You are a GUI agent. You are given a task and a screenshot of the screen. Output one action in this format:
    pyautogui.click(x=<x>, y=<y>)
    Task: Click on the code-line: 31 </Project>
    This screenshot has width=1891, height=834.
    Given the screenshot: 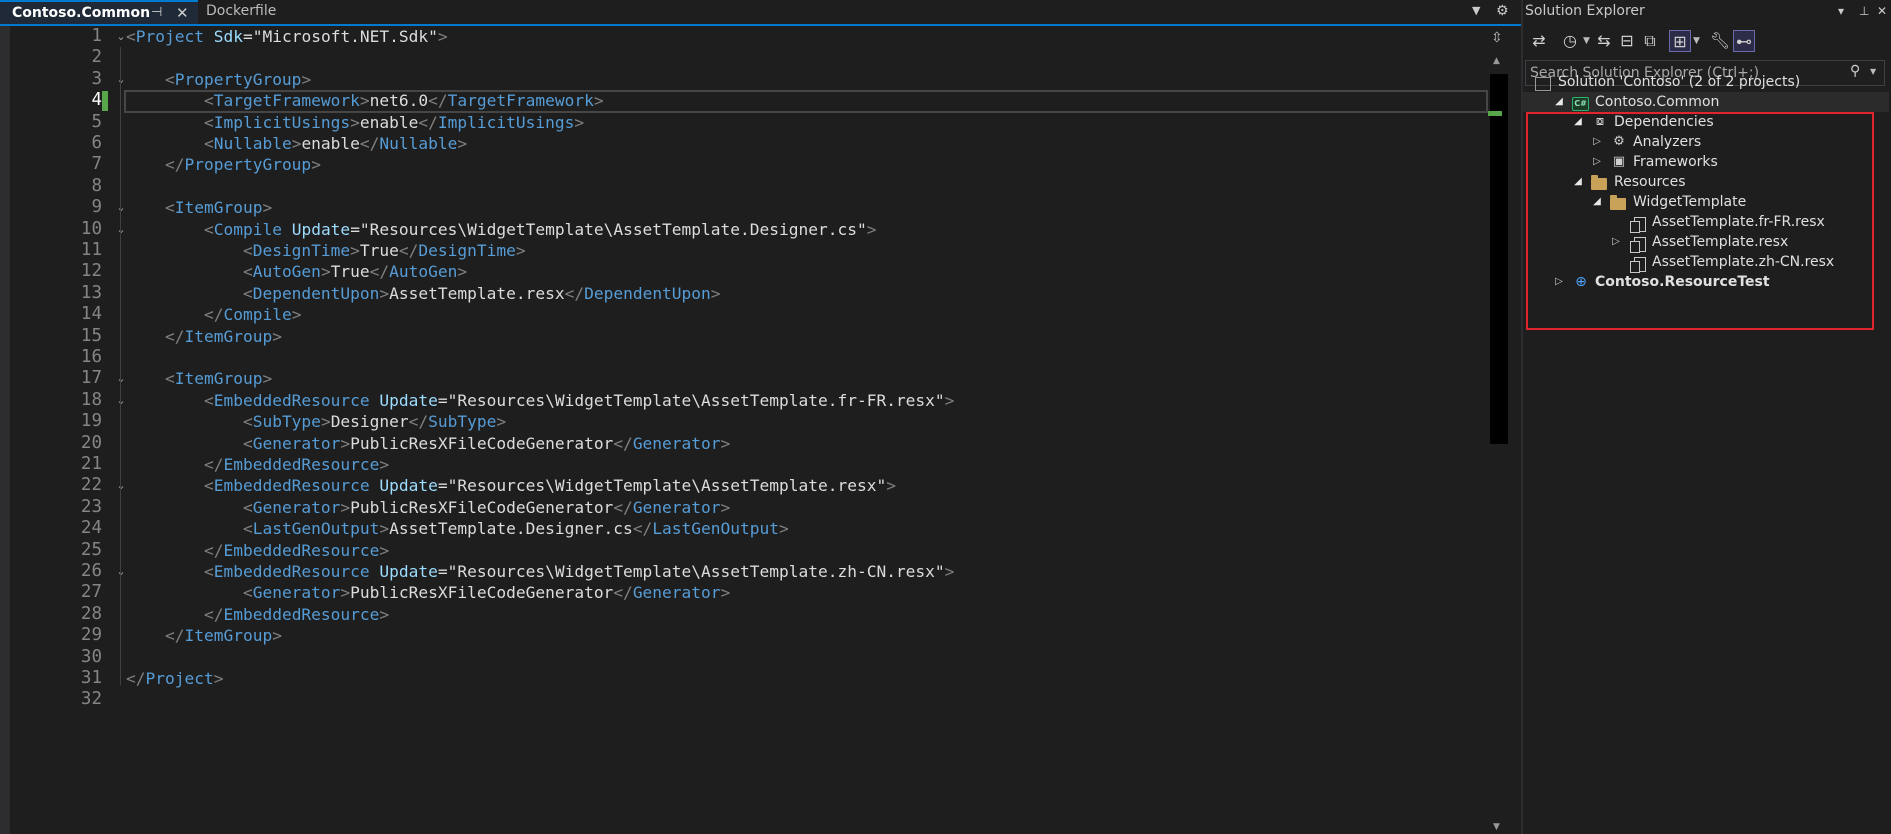 What is the action you would take?
    pyautogui.click(x=749, y=678)
    